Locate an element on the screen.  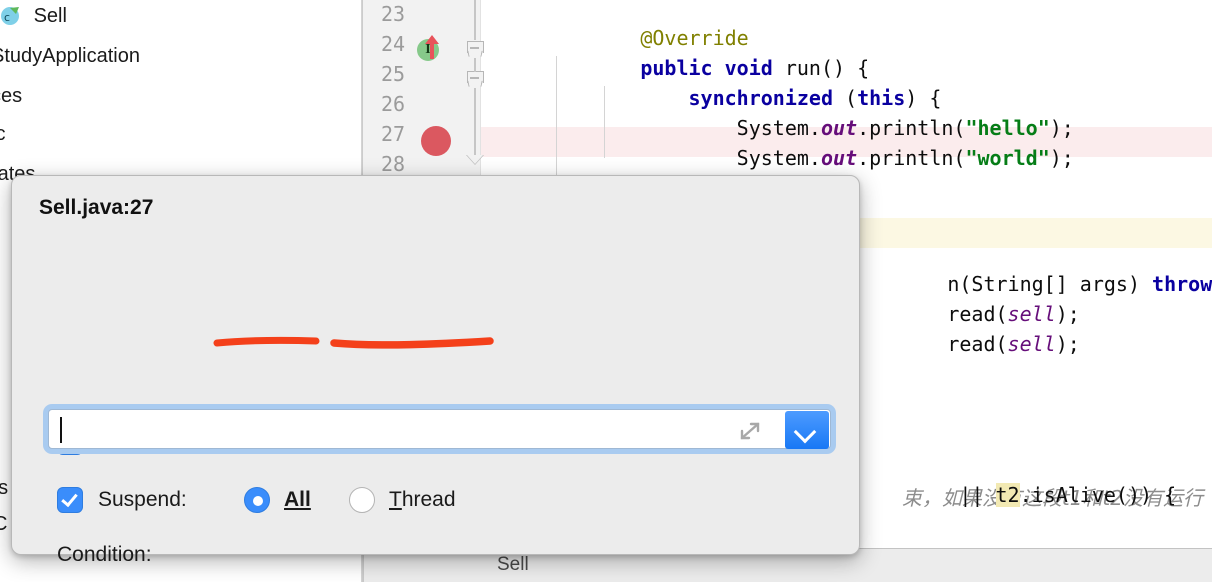
annotation-overlay is located at coordinates (353, 342).